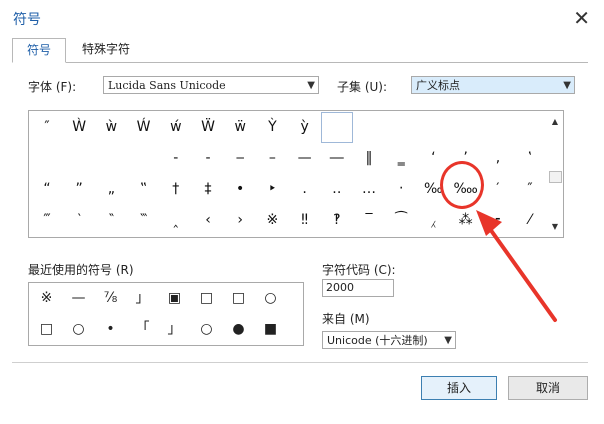 The height and width of the screenshot is (424, 604). Describe the element at coordinates (555, 121) in the screenshot. I see `scroll-up-icon: ▲` at that location.